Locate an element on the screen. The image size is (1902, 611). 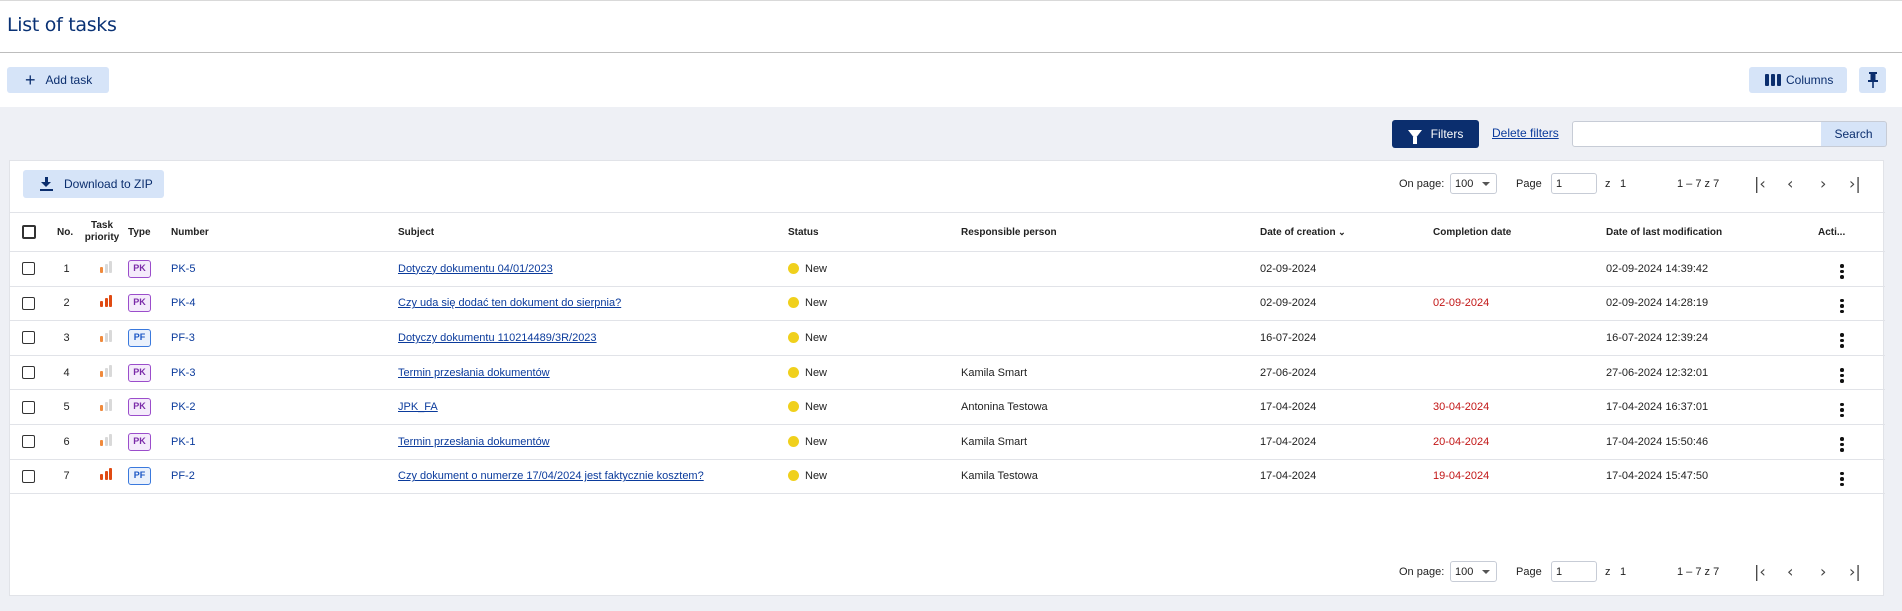
subject-link: Dotyczy dokumentu 110214489/3R/2023 is located at coordinates (497, 338).